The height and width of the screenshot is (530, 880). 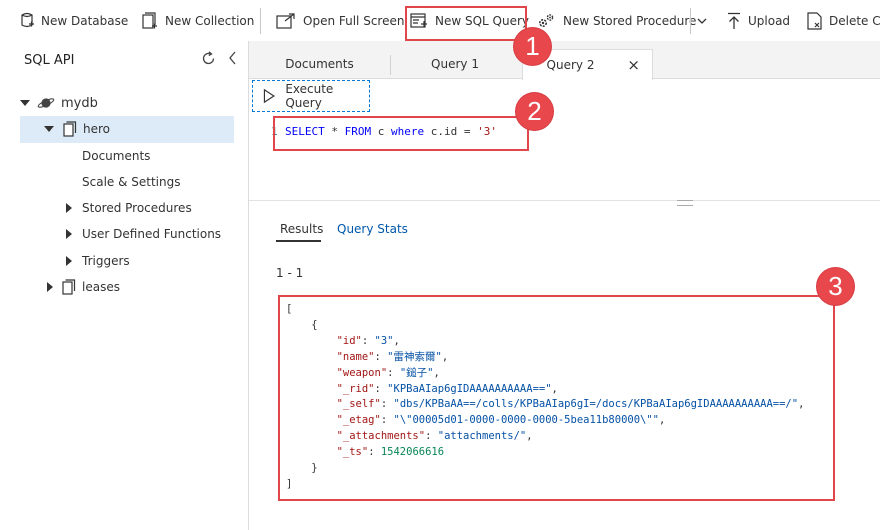 What do you see at coordinates (101, 287) in the screenshot?
I see `tree-item-label: leases` at bounding box center [101, 287].